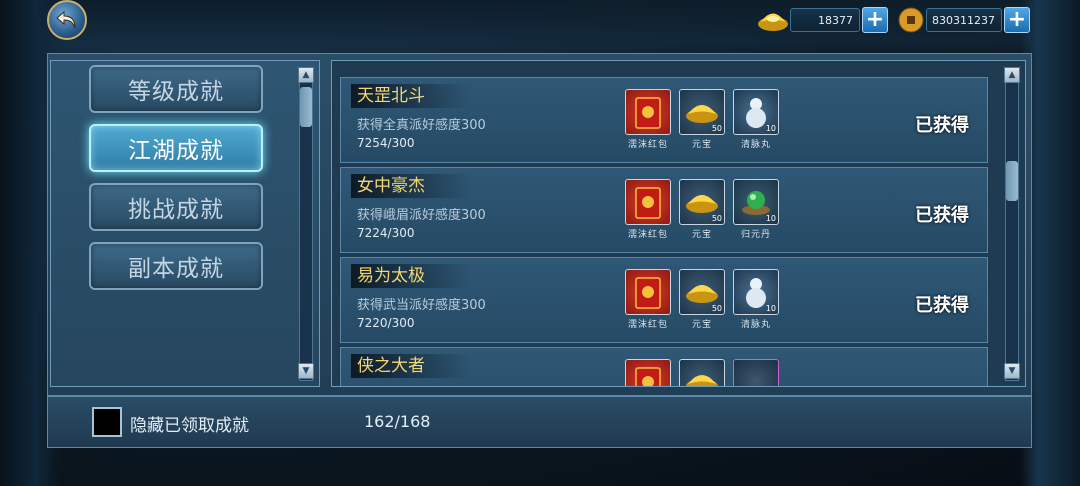  I want to click on back-button, so click(67, 20).